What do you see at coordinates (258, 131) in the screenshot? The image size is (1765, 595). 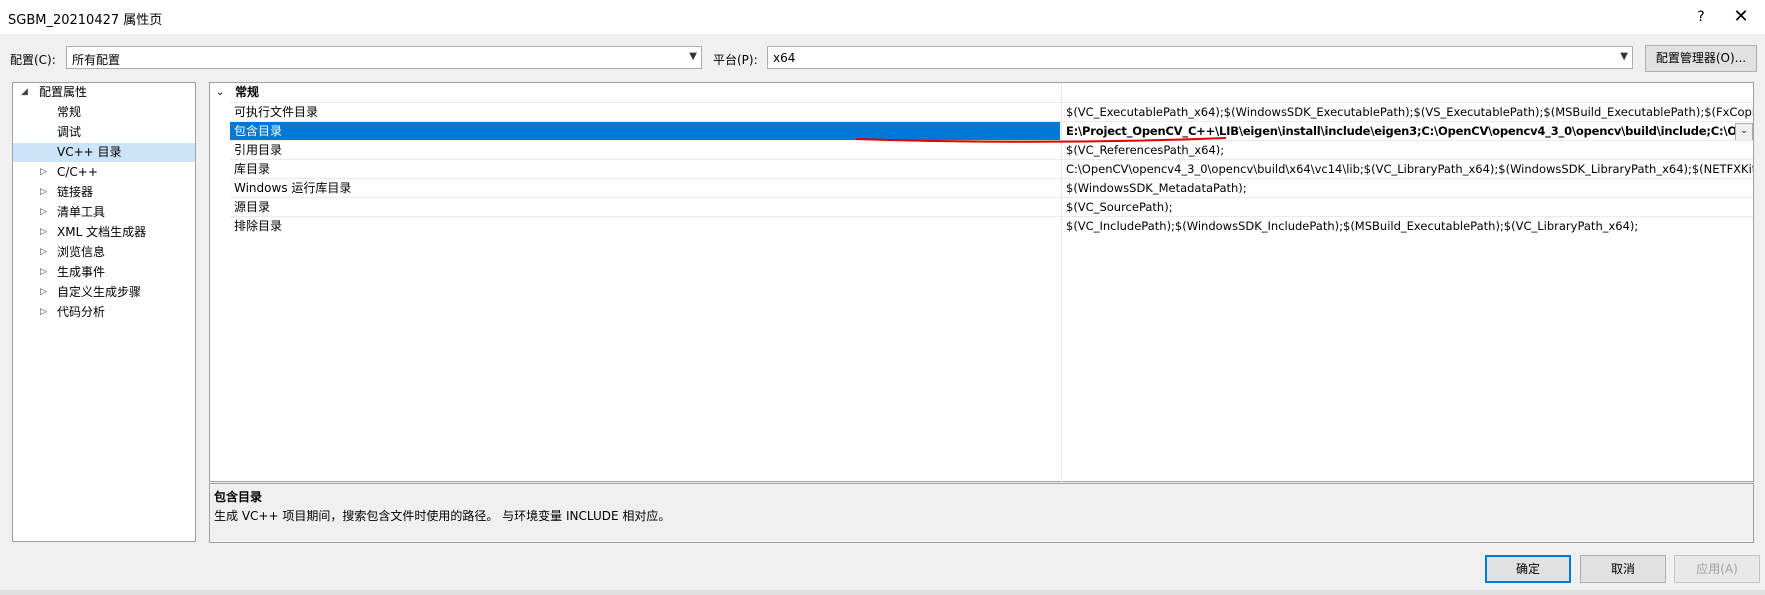 I see `property-name: 包含目录` at bounding box center [258, 131].